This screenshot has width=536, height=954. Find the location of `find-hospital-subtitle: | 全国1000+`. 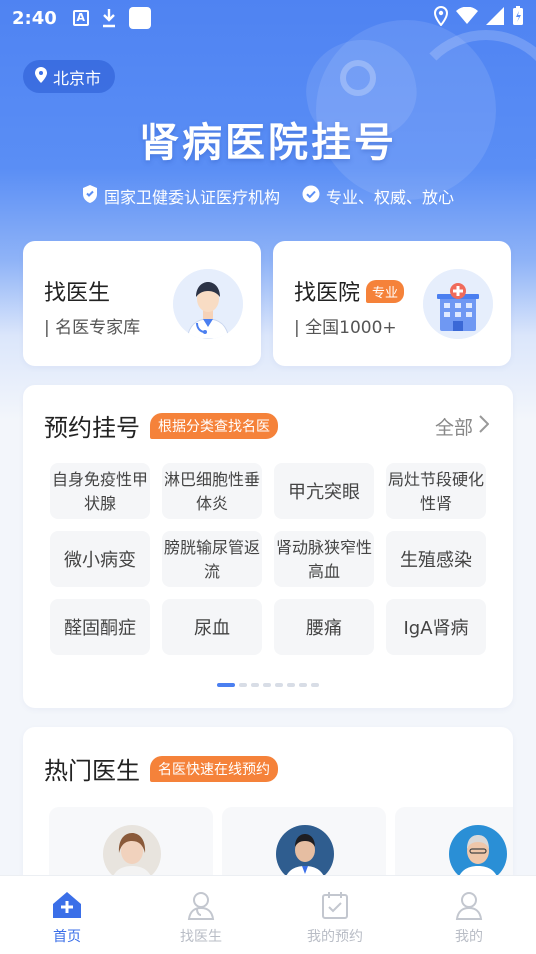

find-hospital-subtitle: | 全国1000+ is located at coordinates (345, 328).